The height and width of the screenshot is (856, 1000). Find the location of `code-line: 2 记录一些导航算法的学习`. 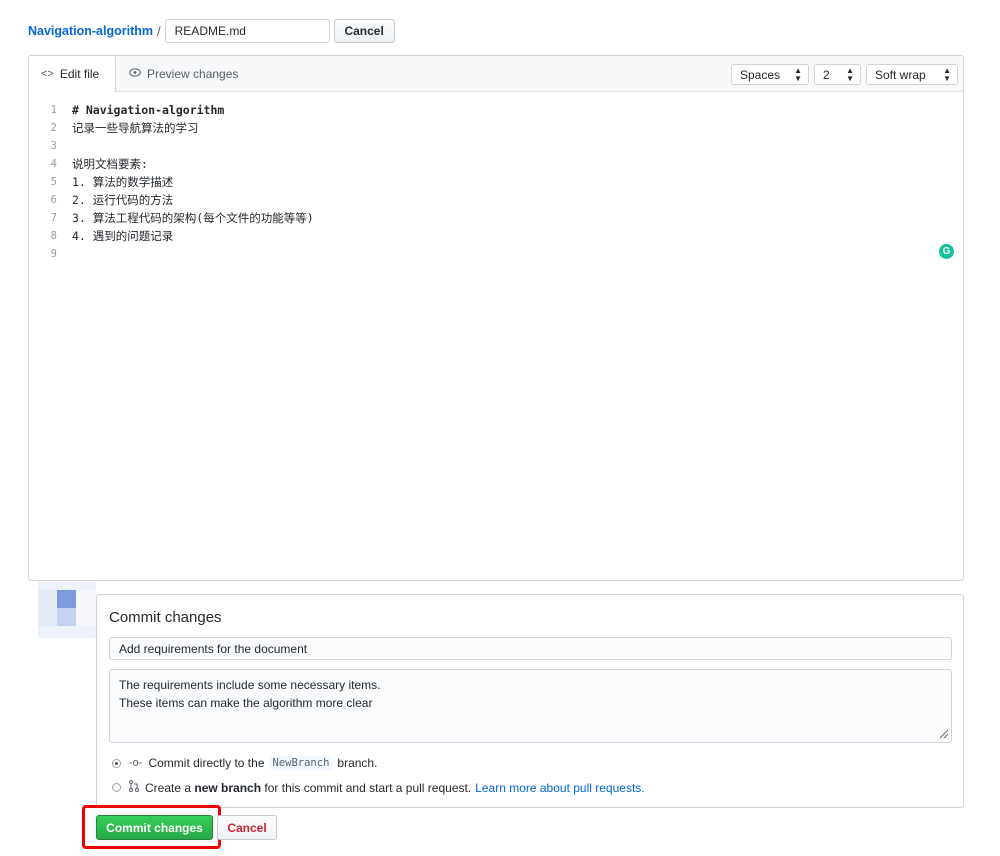

code-line: 2 记录一些导航算法的学习 is located at coordinates (496, 128).